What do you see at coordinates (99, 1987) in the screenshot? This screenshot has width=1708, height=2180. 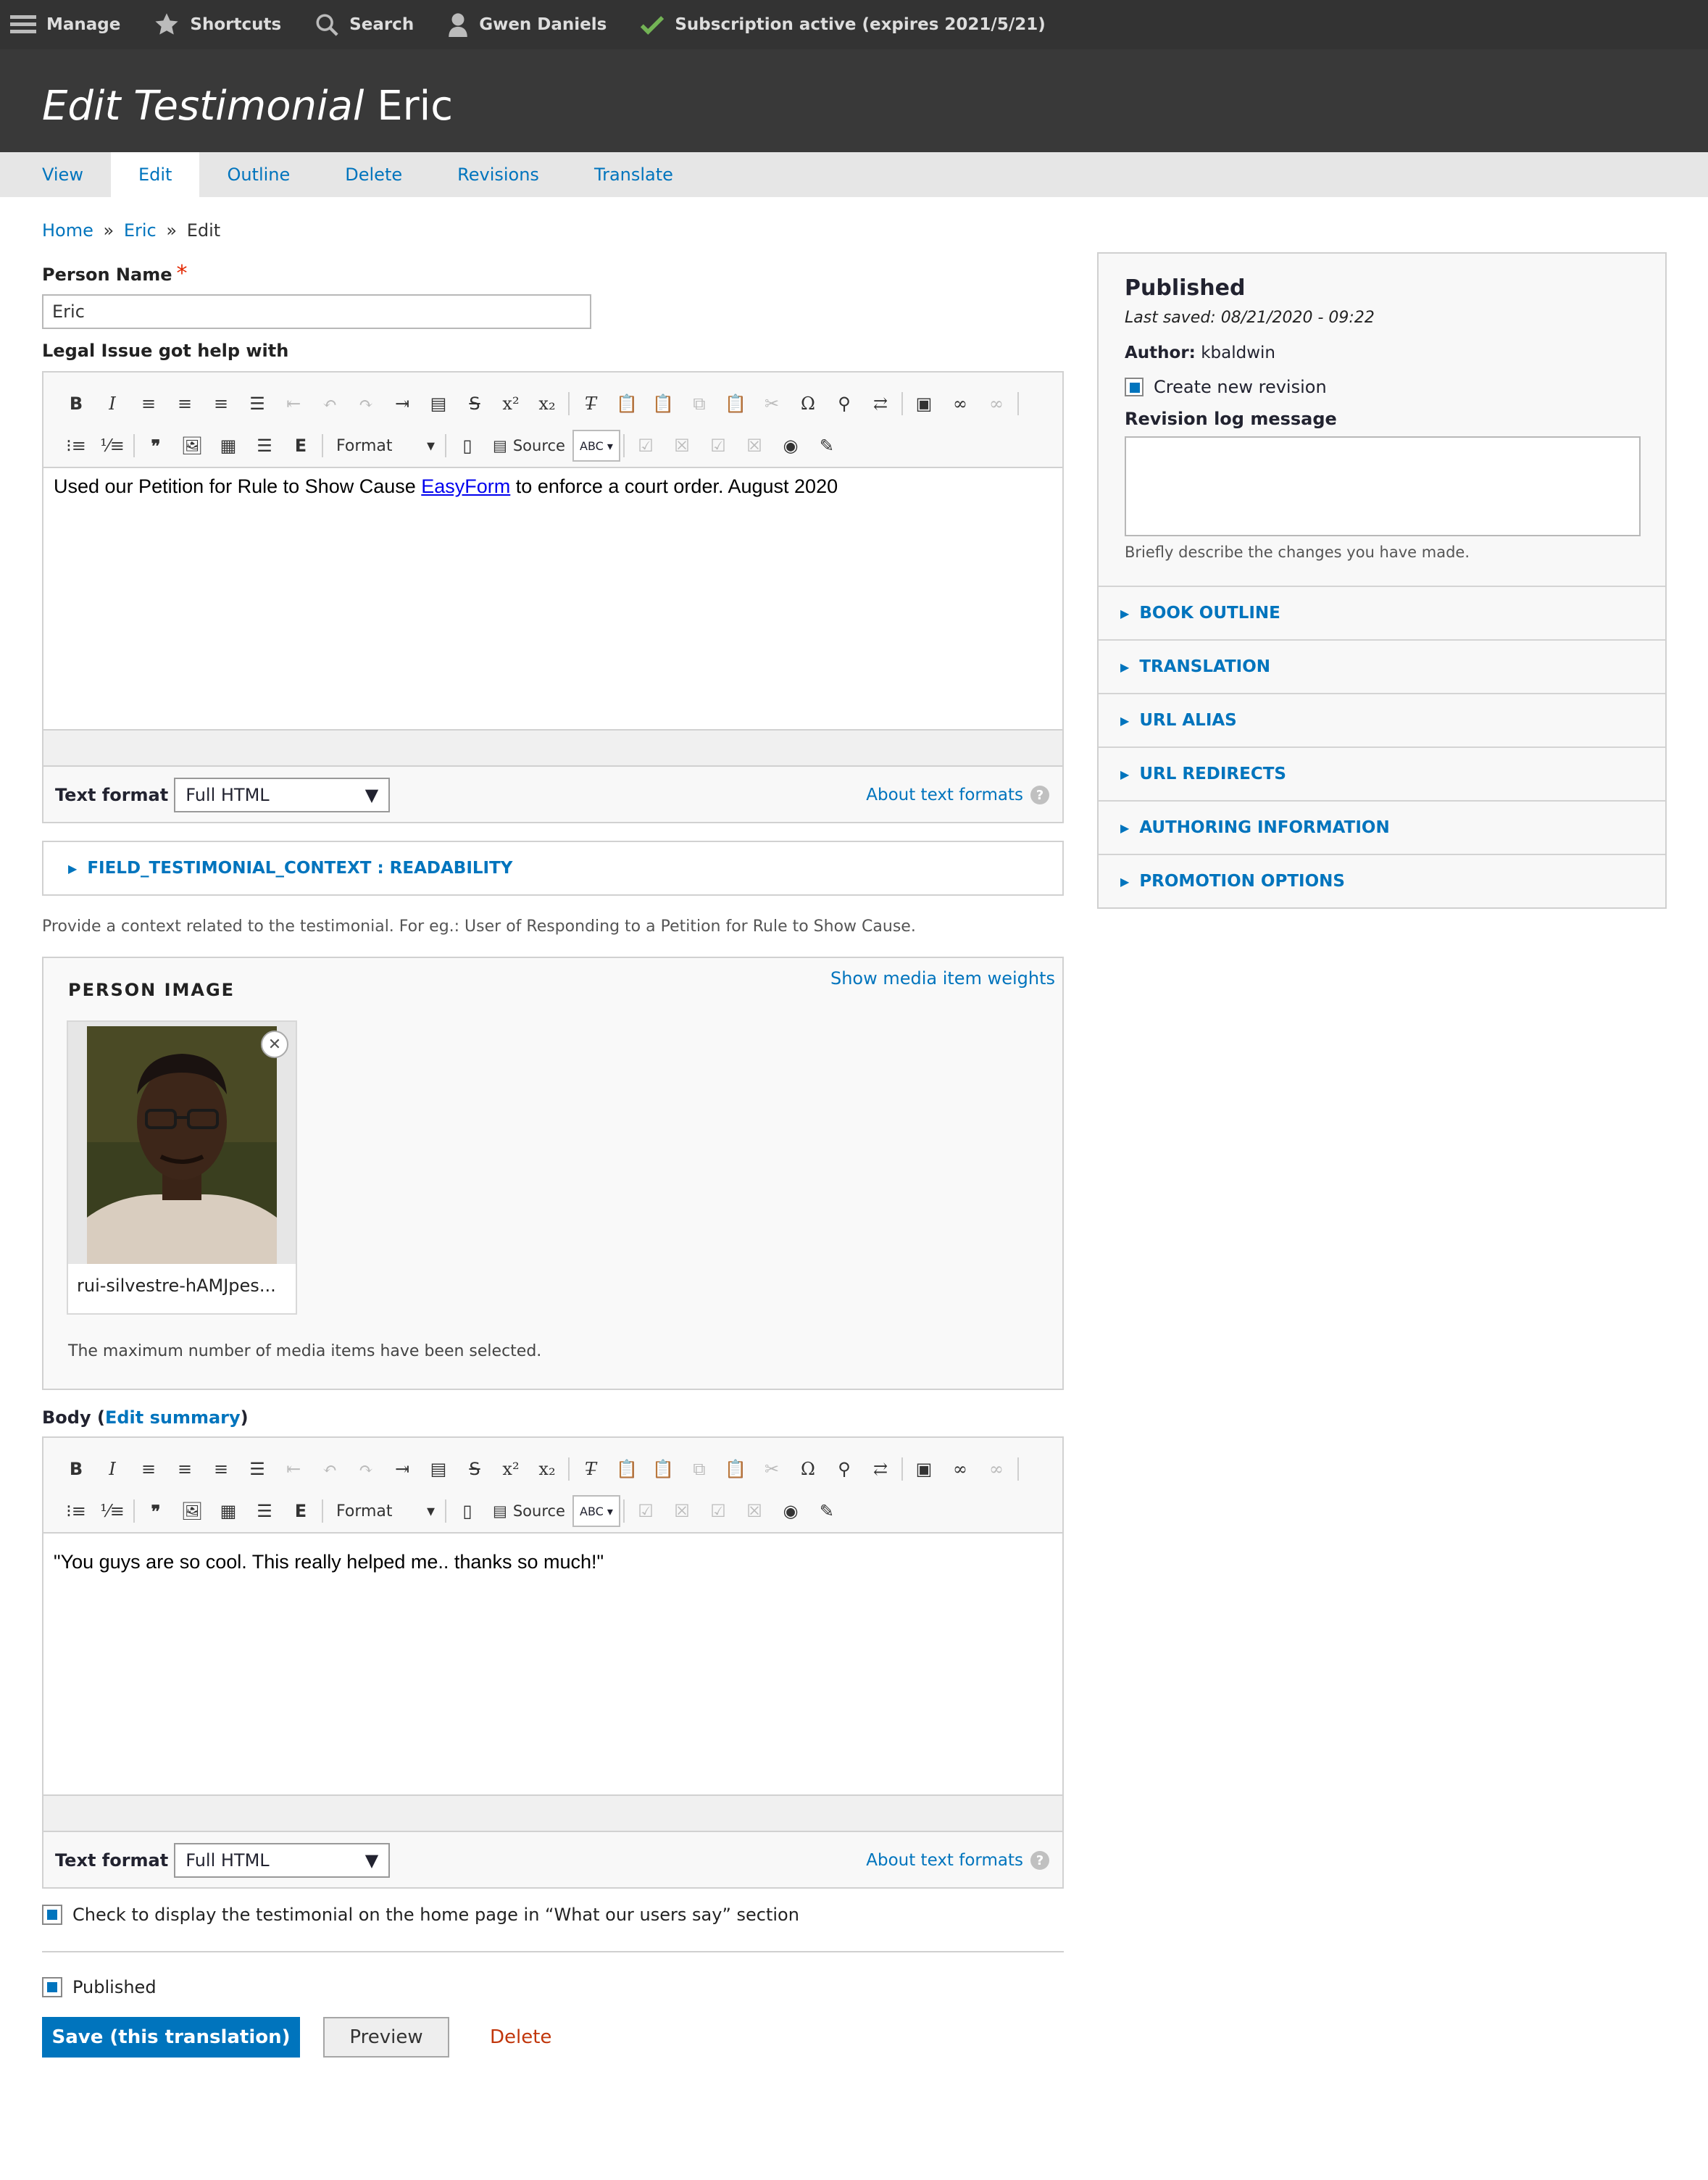 I see `published-checkbox-row: Published` at bounding box center [99, 1987].